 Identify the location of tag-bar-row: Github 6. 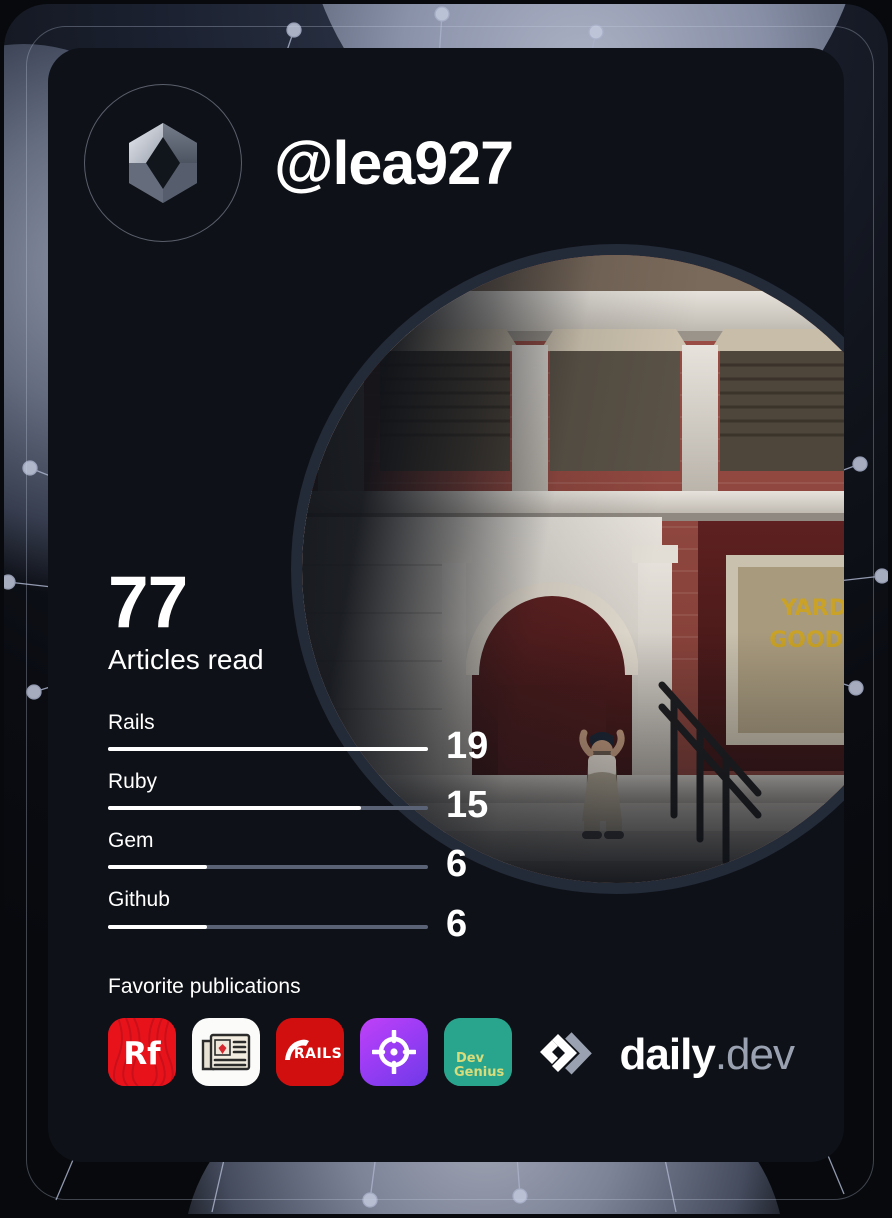
(298, 915).